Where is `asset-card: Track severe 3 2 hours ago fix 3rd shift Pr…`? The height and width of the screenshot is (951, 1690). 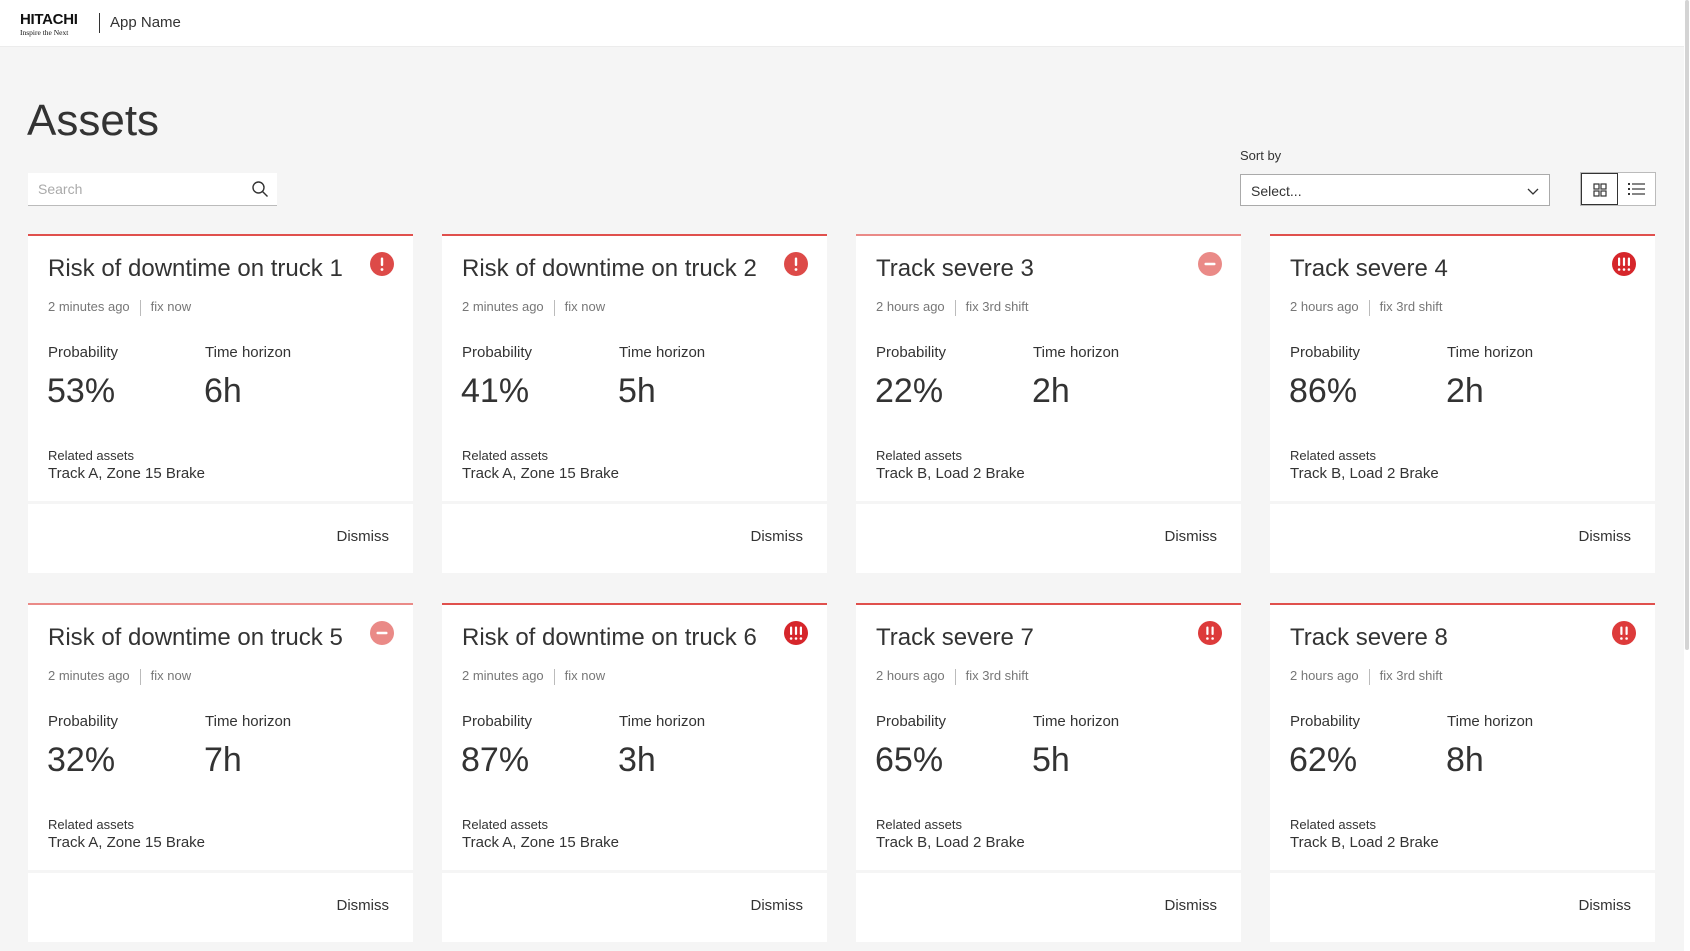 asset-card: Track severe 3 2 hours ago fix 3rd shift Pr… is located at coordinates (1048, 403).